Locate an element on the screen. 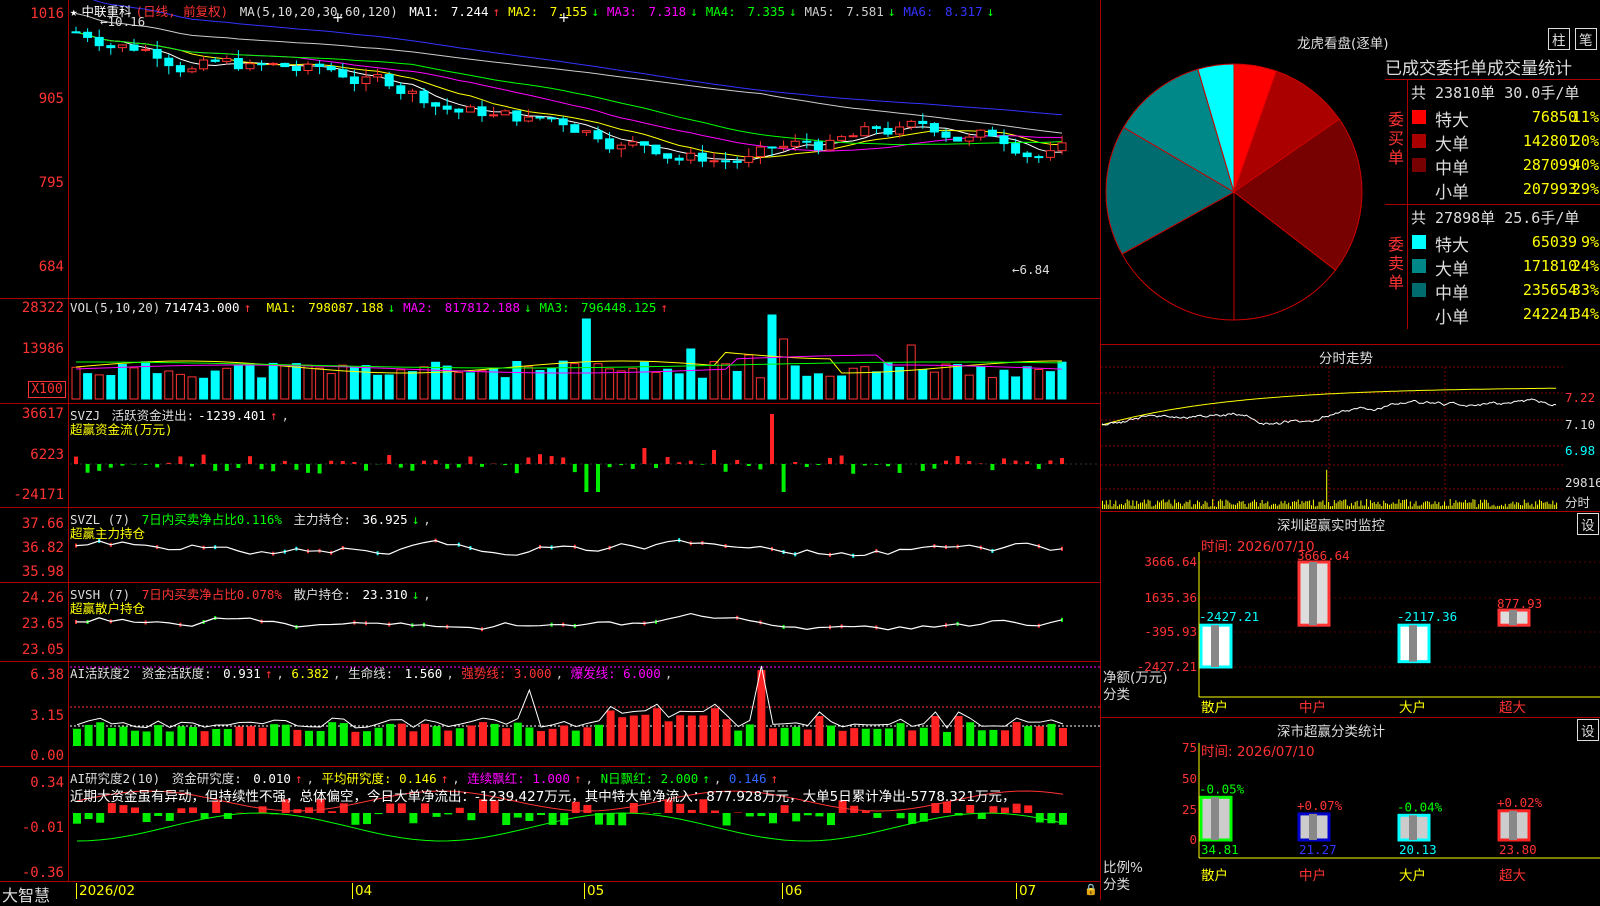  order-pie-chart is located at coordinates (1244, 202).